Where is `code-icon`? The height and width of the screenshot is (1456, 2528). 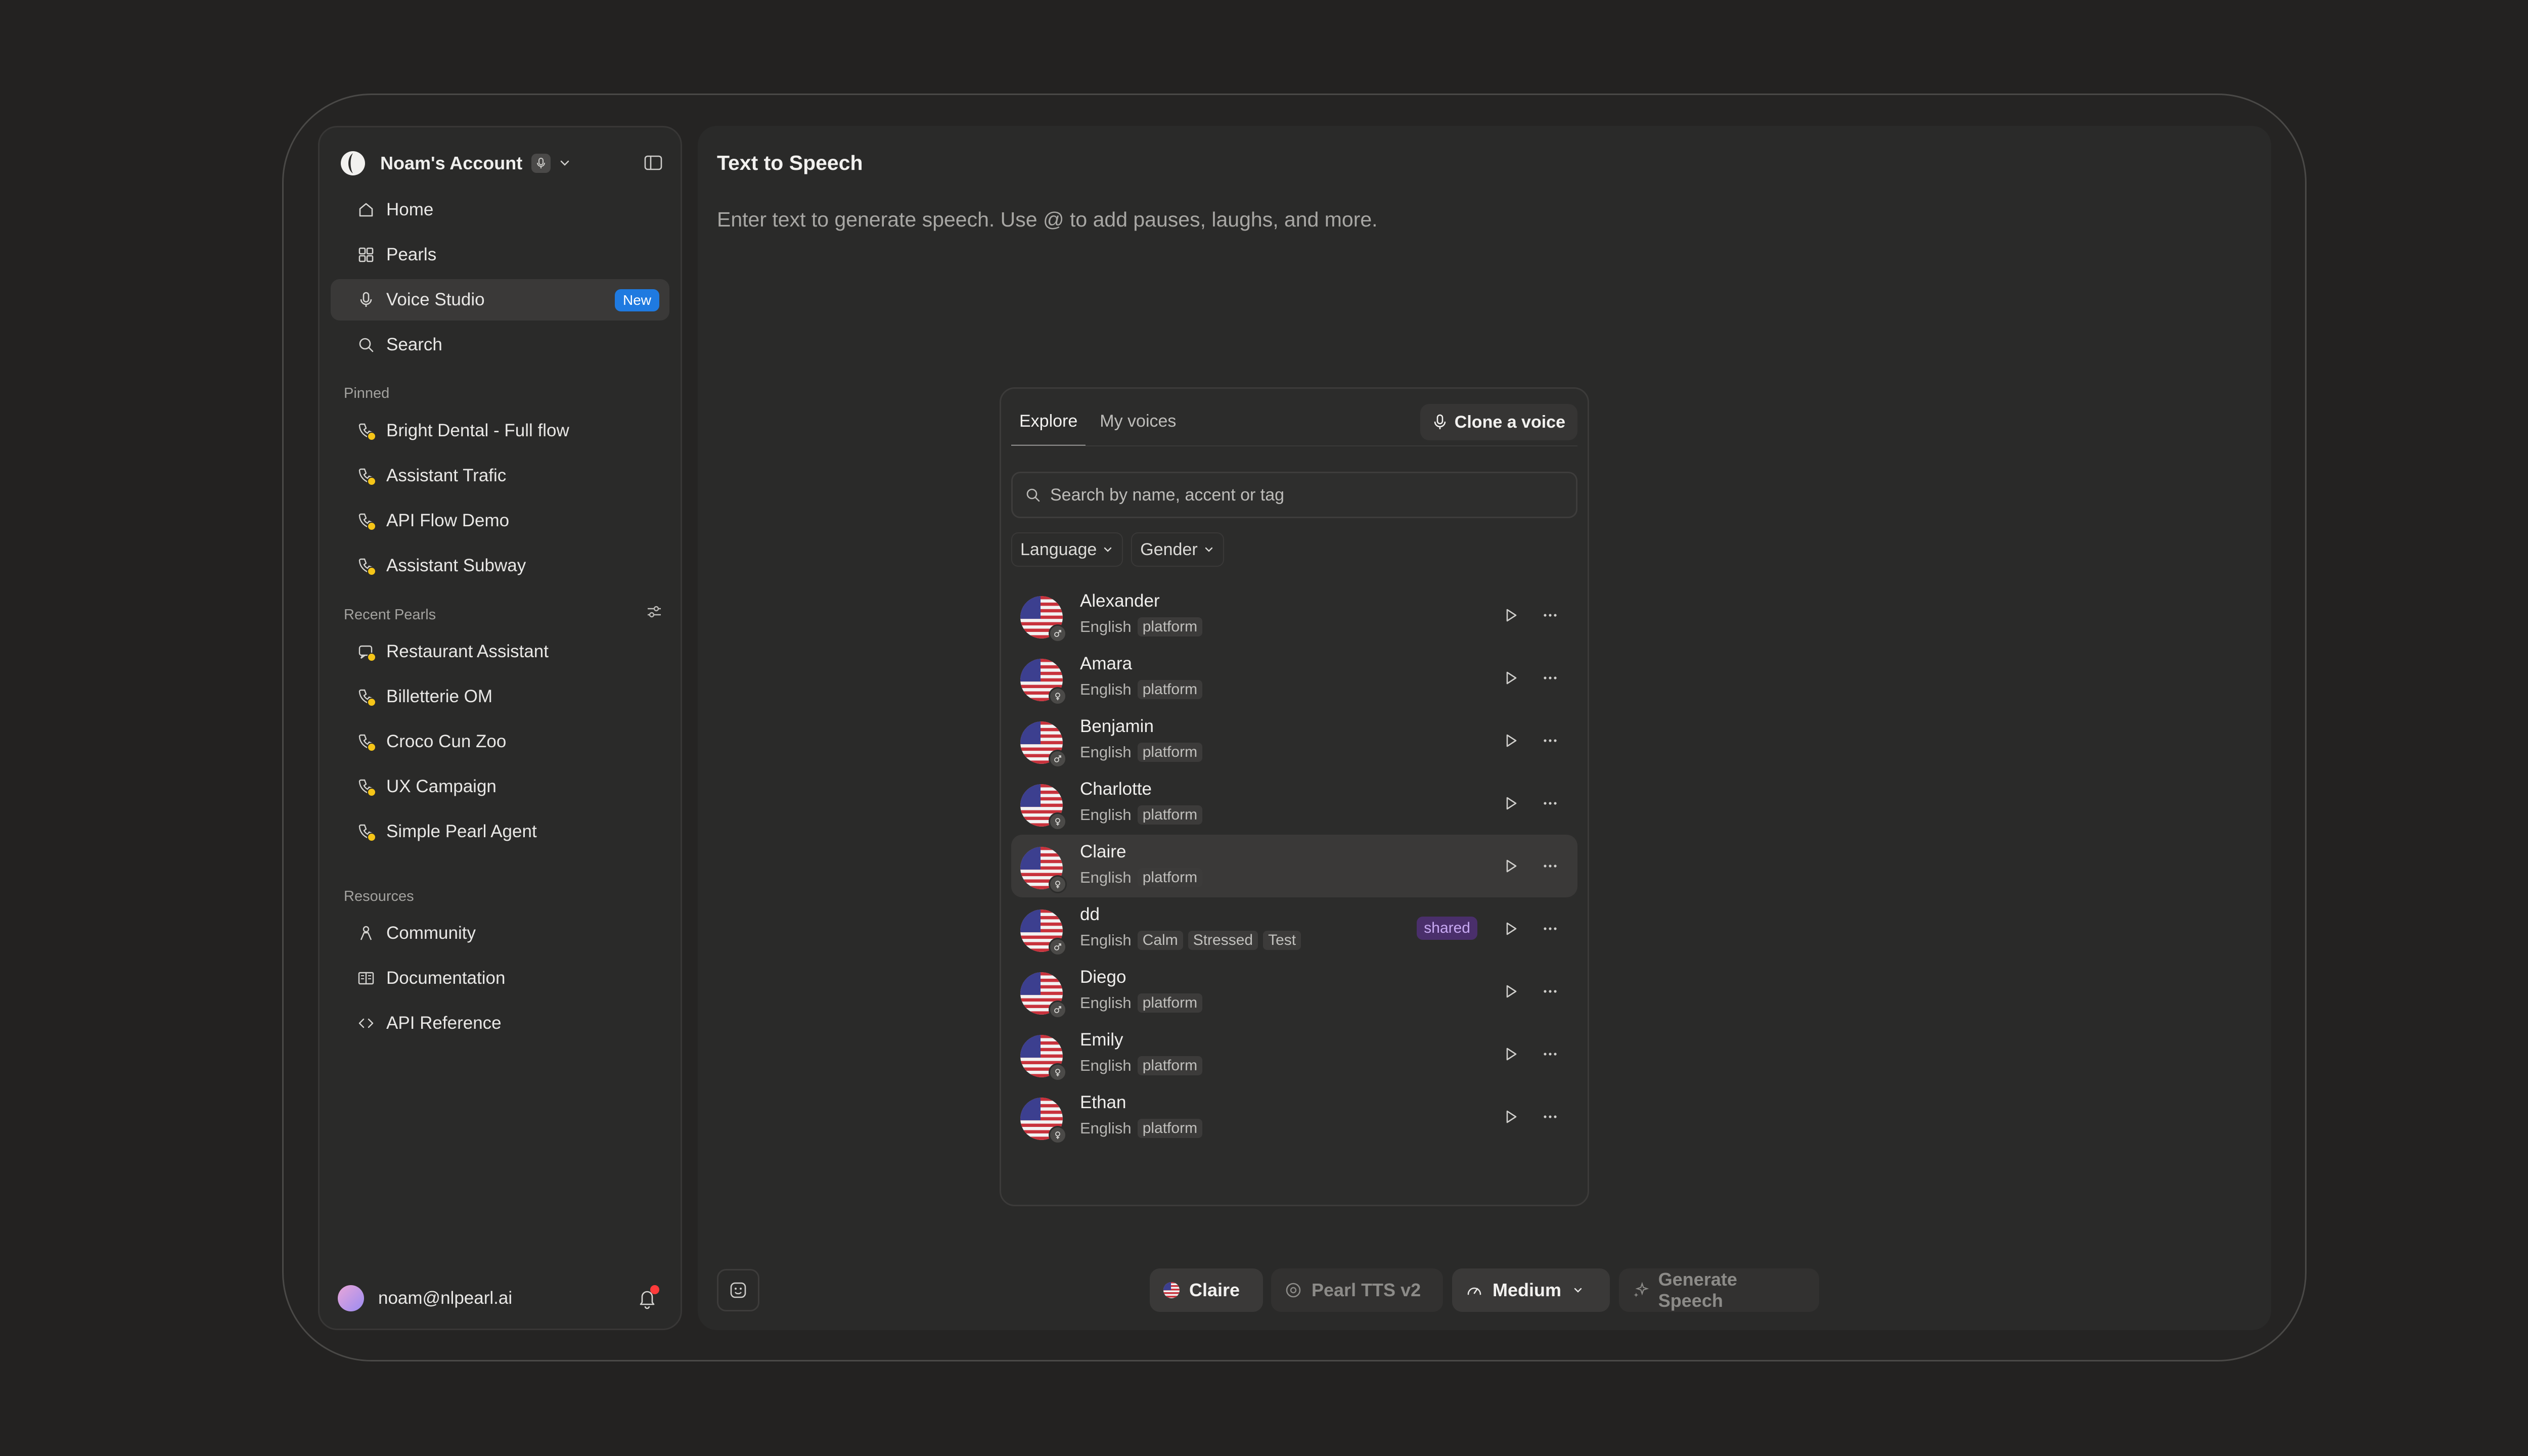
code-icon is located at coordinates (366, 1023).